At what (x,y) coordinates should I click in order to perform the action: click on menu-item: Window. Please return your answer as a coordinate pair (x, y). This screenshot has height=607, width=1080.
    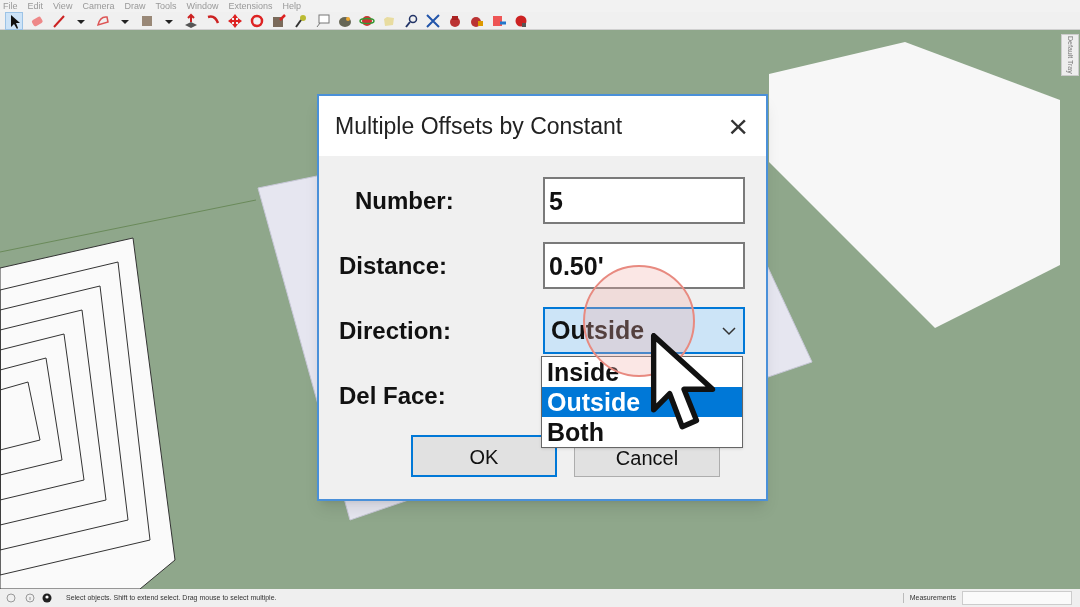
    Looking at the image, I should click on (202, 6).